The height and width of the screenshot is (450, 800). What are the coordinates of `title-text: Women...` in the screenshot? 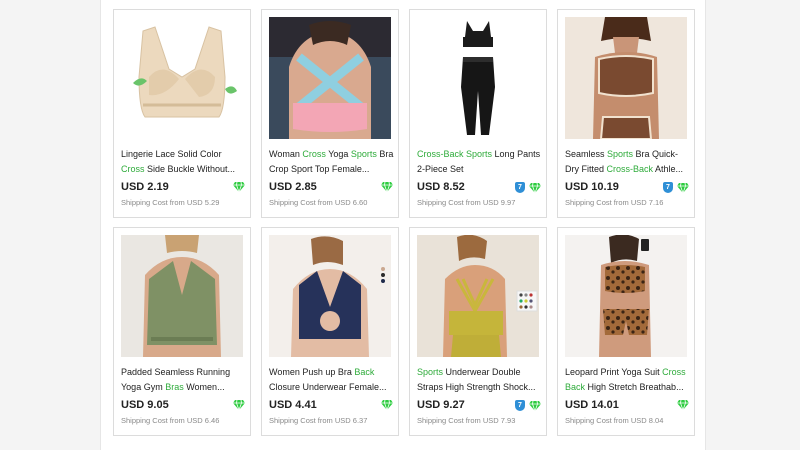 It's located at (204, 387).